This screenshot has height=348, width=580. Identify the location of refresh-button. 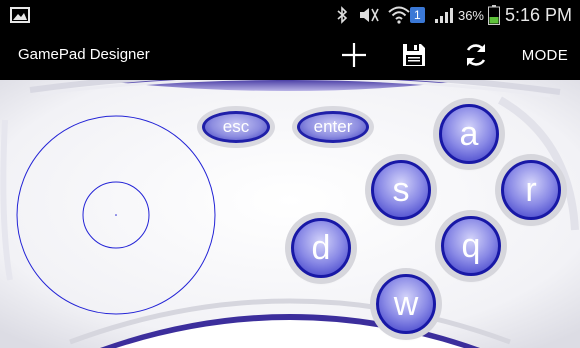
(476, 55).